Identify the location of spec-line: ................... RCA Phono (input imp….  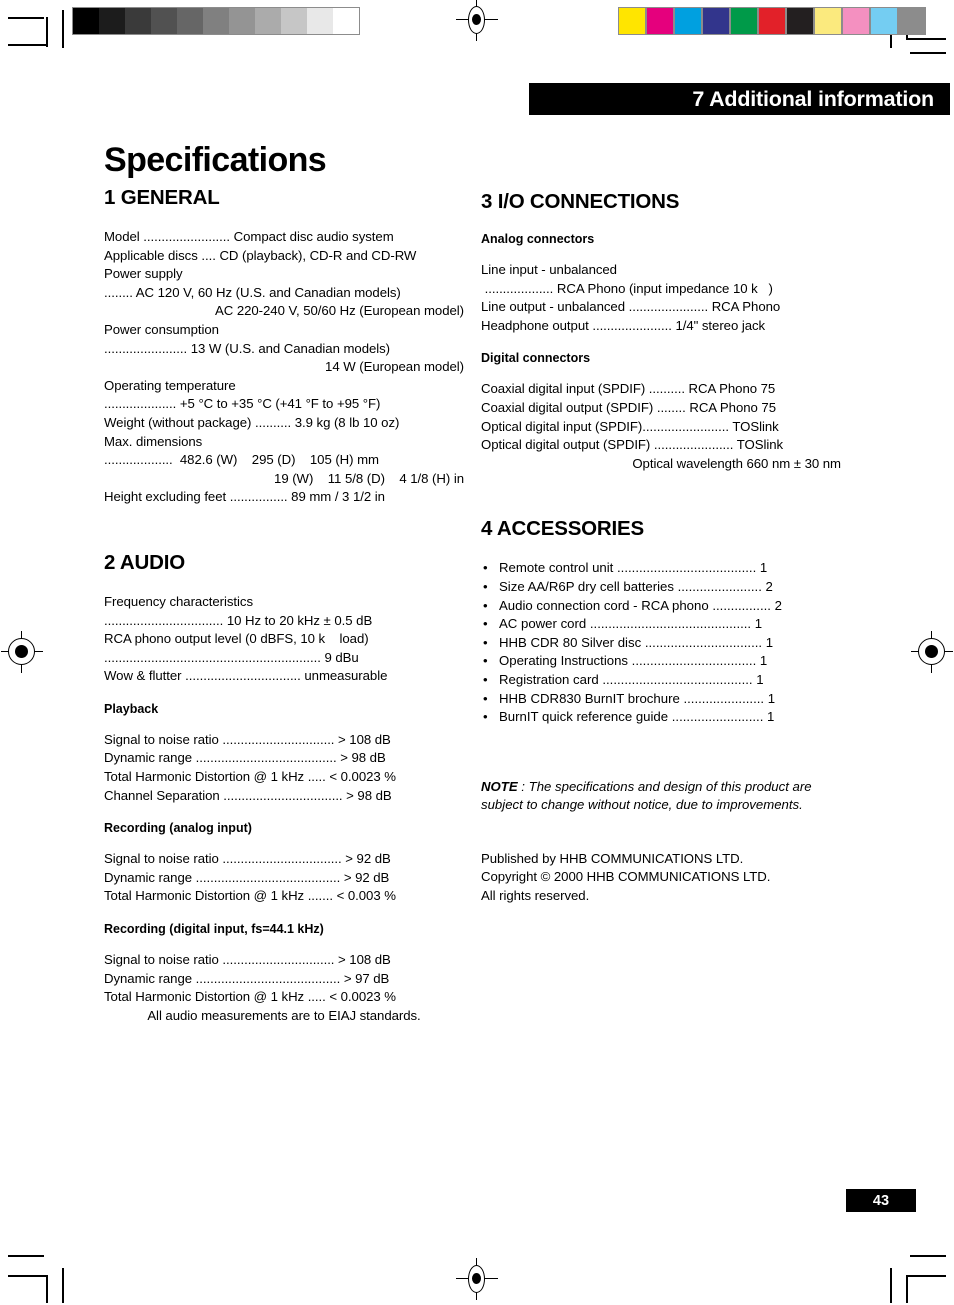
(627, 288).